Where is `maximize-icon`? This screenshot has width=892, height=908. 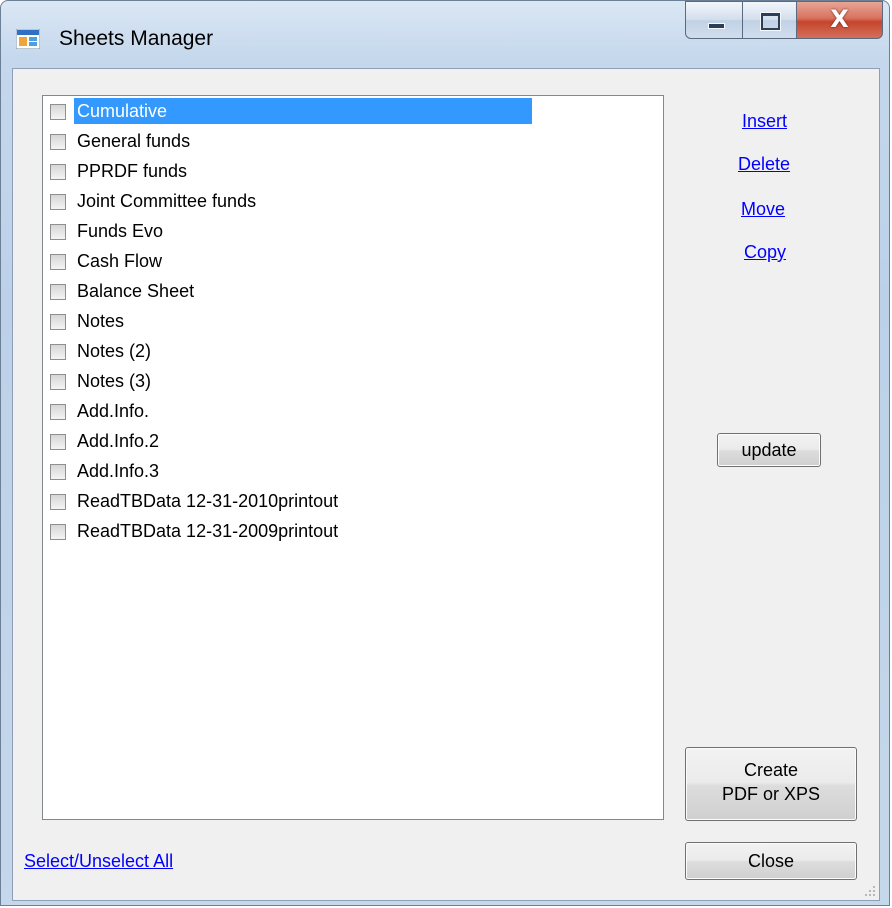 maximize-icon is located at coordinates (770, 21).